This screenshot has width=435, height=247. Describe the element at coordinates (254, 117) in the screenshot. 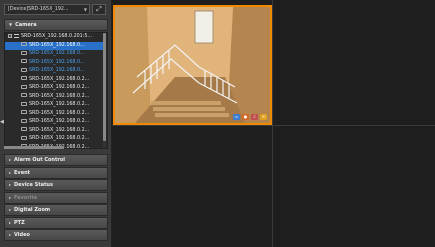

I see `audio-icon: ♪` at that location.